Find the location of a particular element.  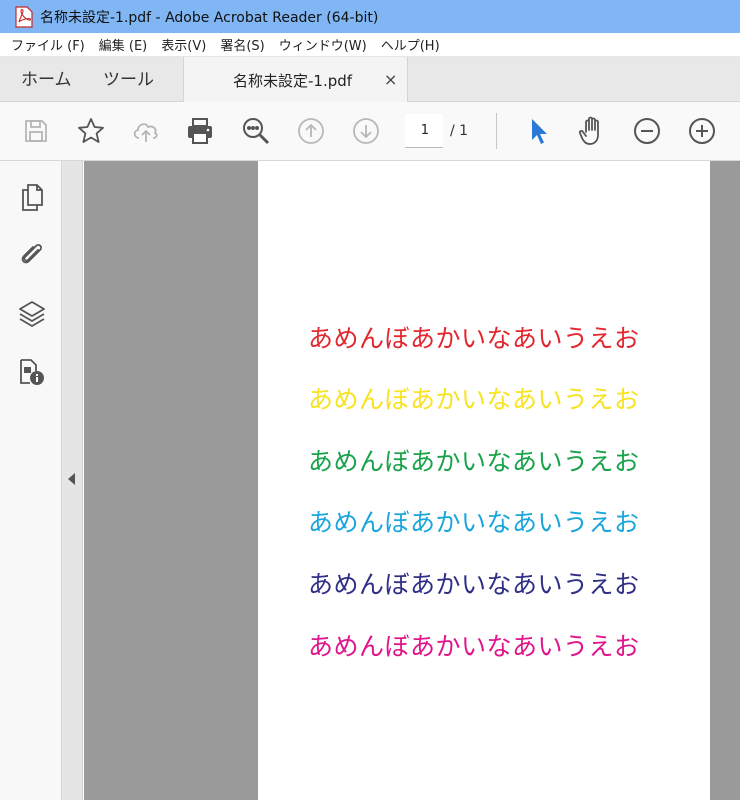

zoom-search-icon is located at coordinates (256, 131).